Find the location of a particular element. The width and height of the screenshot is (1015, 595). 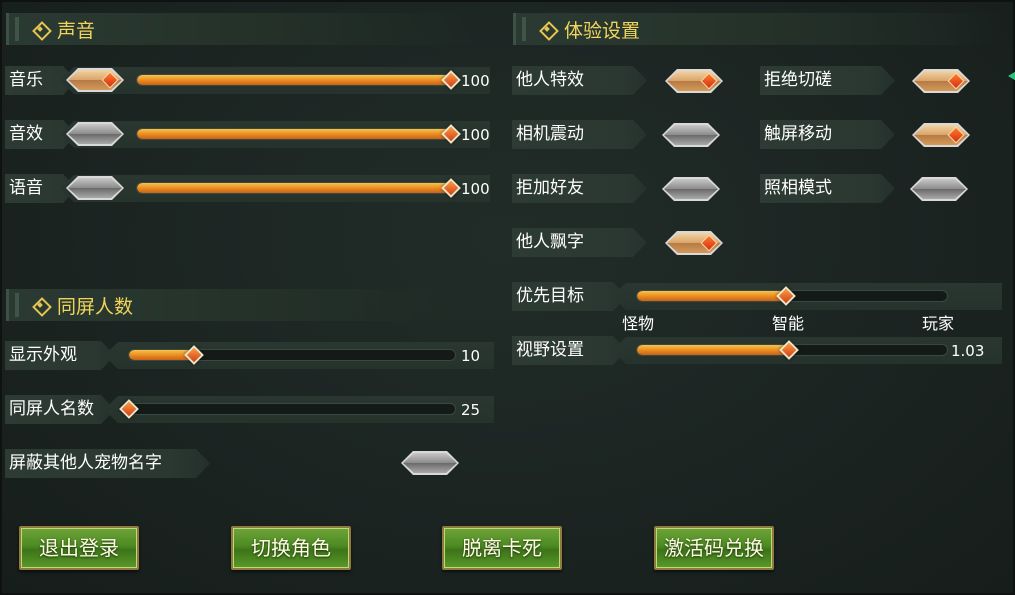

hide-pet-names-label: 屏蔽其他人宠物名字 is located at coordinates (107, 463).